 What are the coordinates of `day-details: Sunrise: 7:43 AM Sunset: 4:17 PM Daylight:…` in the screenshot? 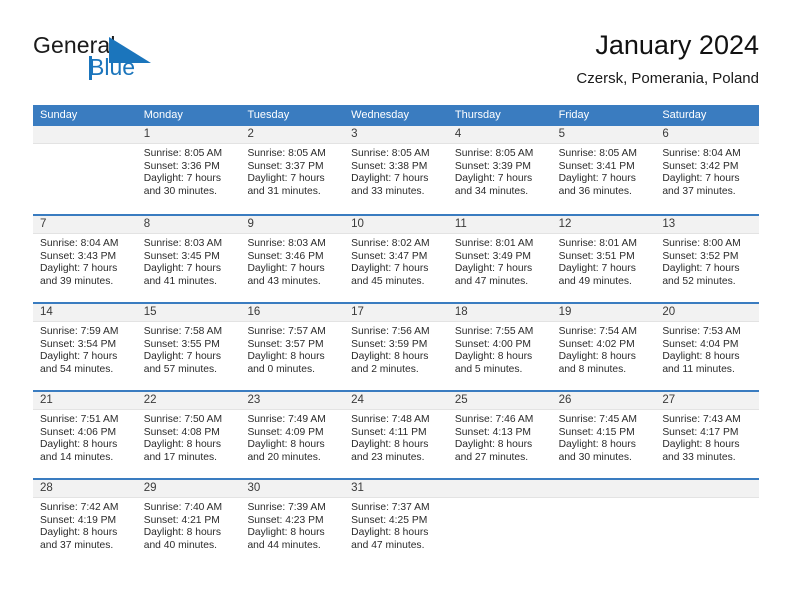 It's located at (707, 437).